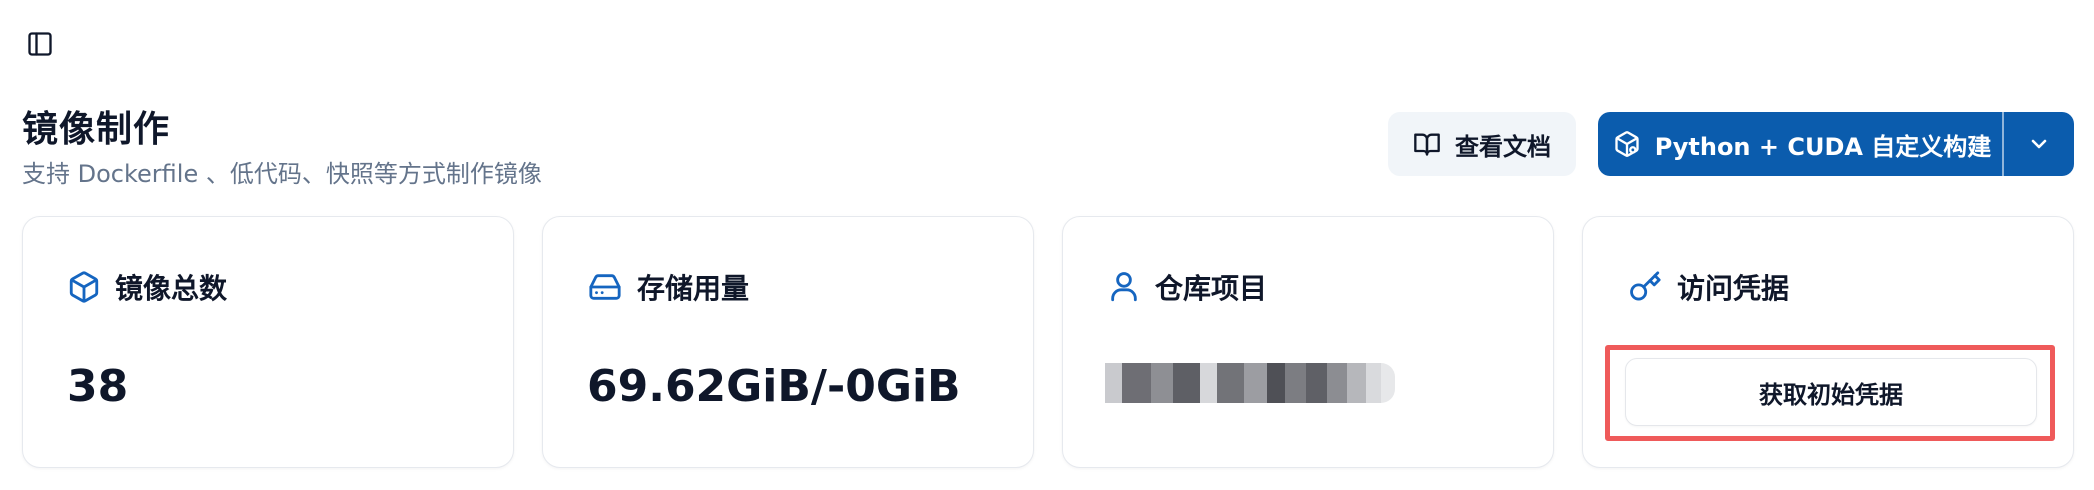  Describe the element at coordinates (1503, 146) in the screenshot. I see `view-docs-label: 查看文档` at that location.